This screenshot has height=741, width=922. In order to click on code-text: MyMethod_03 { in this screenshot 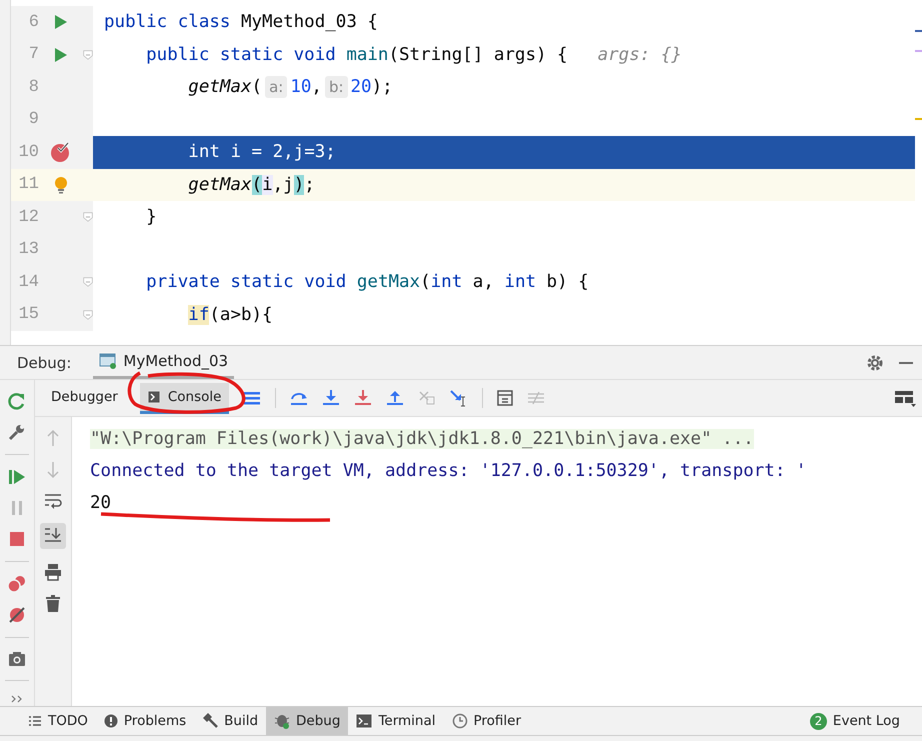, I will do `click(309, 22)`.